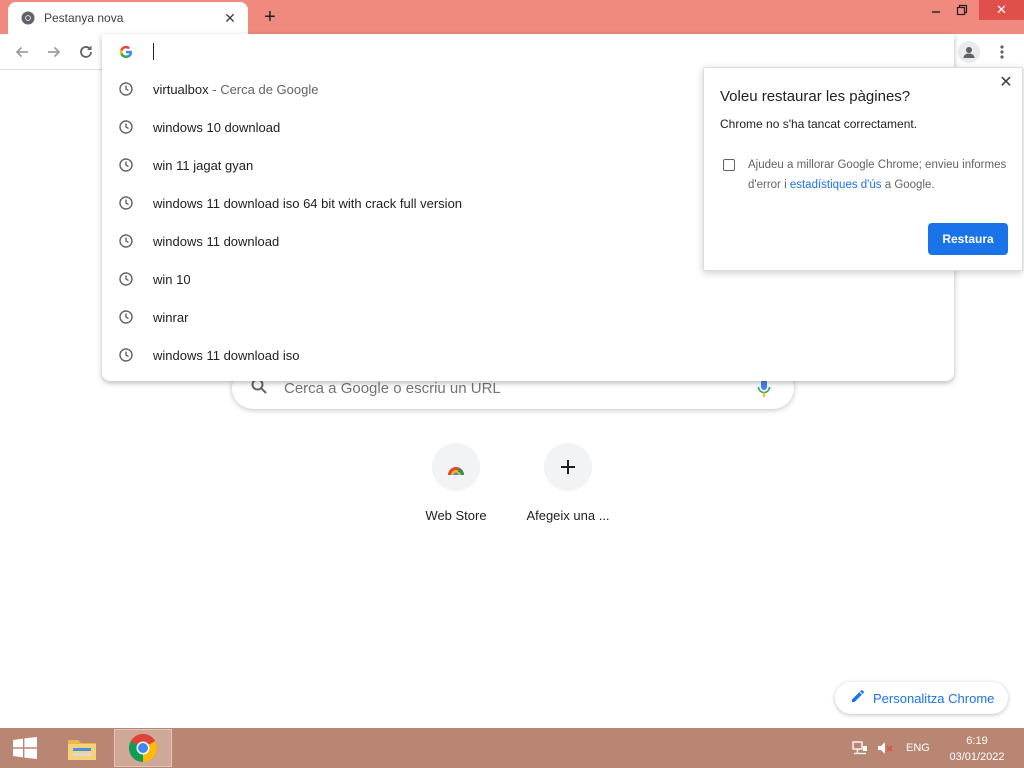  I want to click on clock-time: 6:19, so click(977, 741).